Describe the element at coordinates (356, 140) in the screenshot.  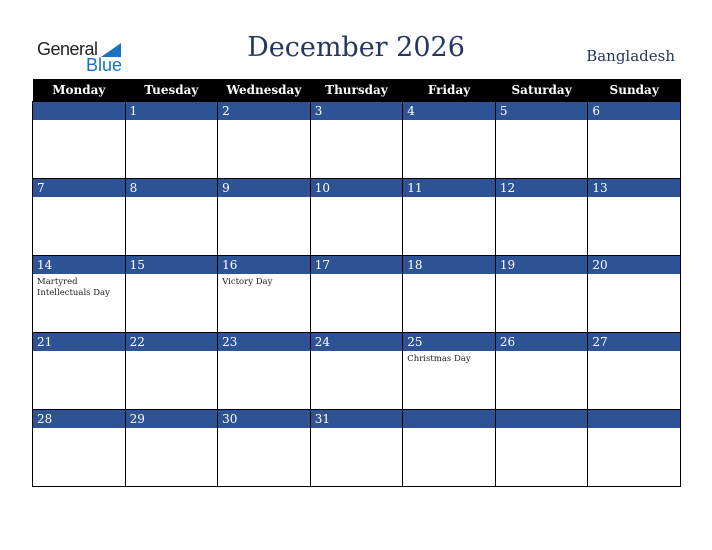
I see `day-cell: 3` at that location.